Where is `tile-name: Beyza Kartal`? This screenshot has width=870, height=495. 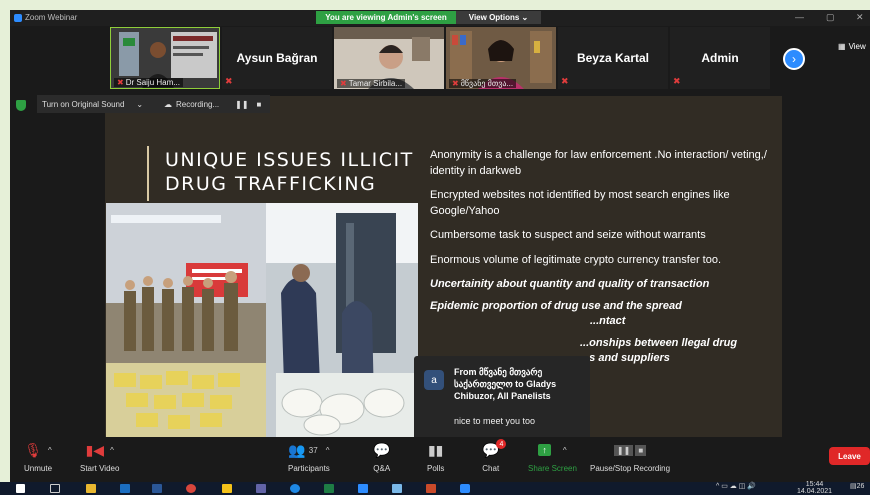 tile-name: Beyza Kartal is located at coordinates (613, 58).